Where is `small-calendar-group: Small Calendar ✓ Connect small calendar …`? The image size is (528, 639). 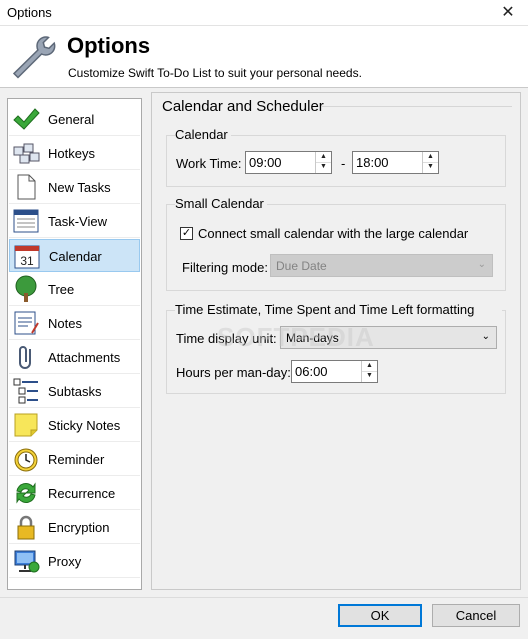 small-calendar-group: Small Calendar ✓ Connect small calendar … is located at coordinates (336, 243).